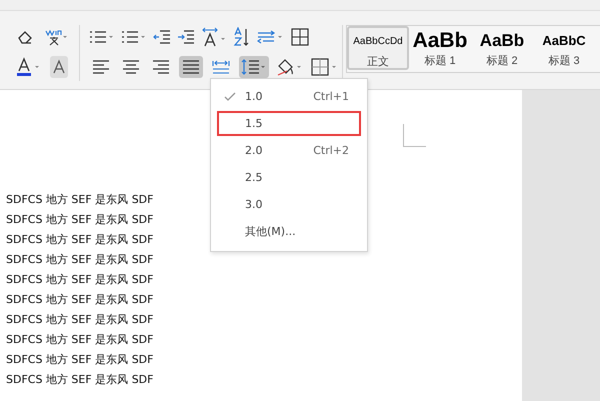 The width and height of the screenshot is (600, 401). What do you see at coordinates (254, 177) in the screenshot?
I see `menu-item-label: 2.5` at bounding box center [254, 177].